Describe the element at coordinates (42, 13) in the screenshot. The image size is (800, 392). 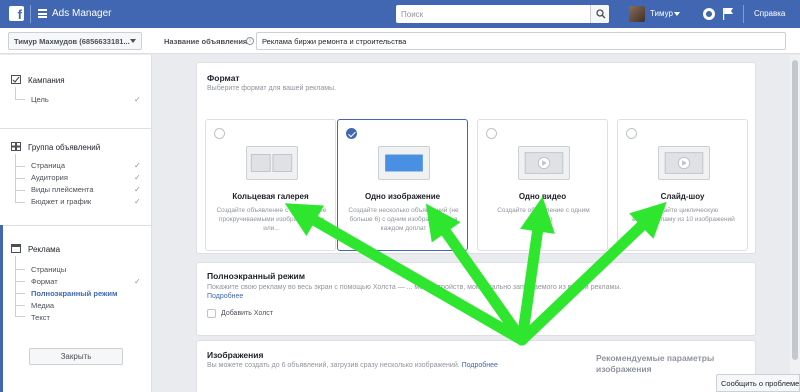
I see `menu-icon` at that location.